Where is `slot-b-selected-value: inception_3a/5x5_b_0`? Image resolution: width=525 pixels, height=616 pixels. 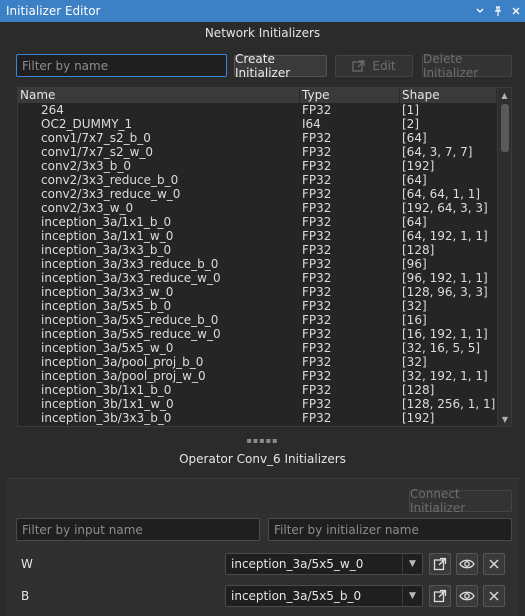 slot-b-selected-value: inception_3a/5x5_b_0 is located at coordinates (296, 596).